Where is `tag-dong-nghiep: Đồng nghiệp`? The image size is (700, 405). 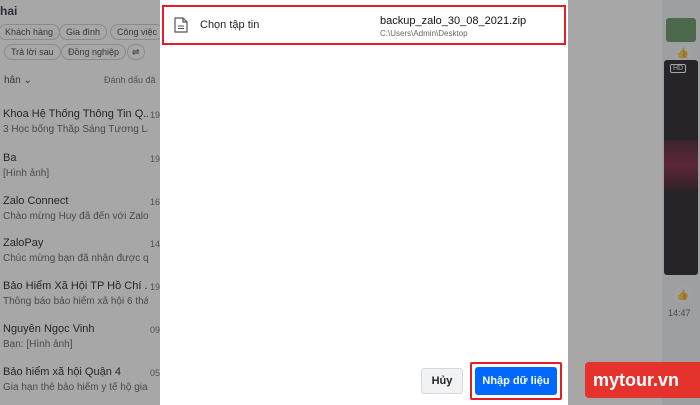 tag-dong-nghiep: Đồng nghiệp is located at coordinates (94, 52).